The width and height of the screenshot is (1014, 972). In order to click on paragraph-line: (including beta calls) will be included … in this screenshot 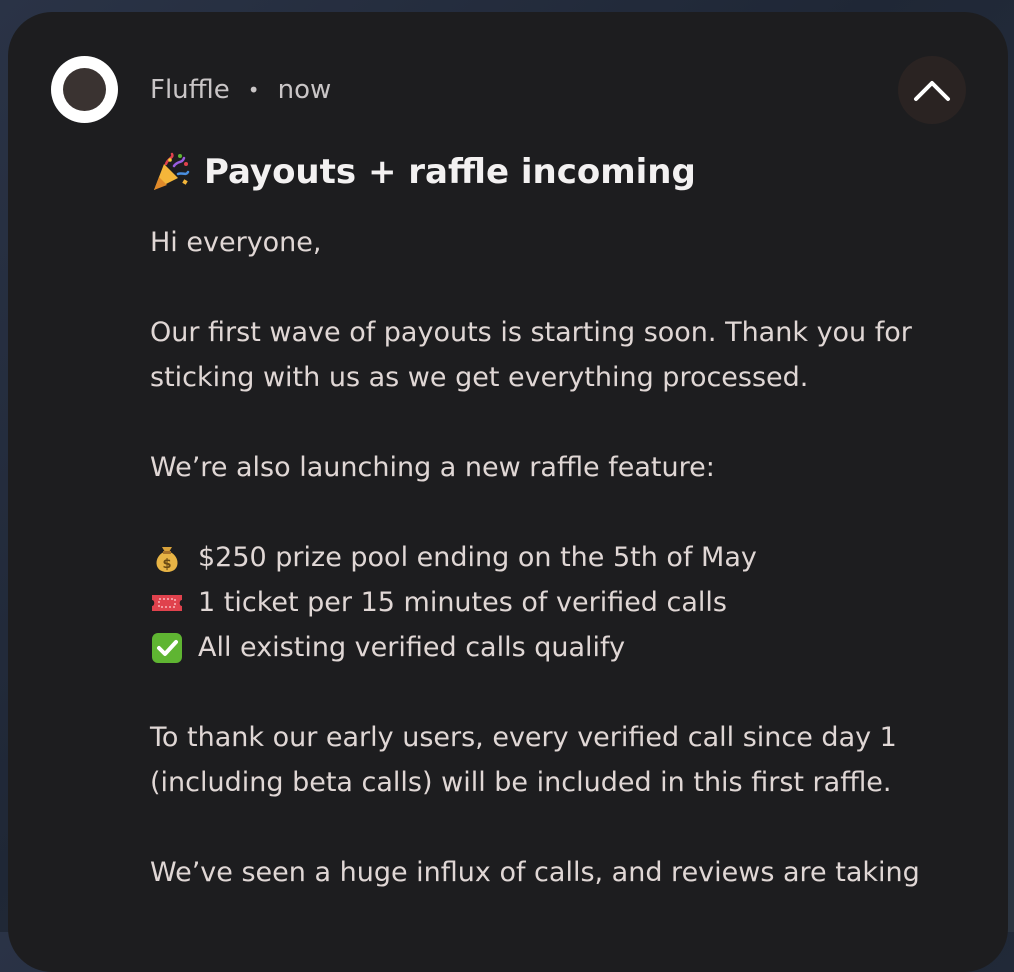, I will do `click(521, 782)`.